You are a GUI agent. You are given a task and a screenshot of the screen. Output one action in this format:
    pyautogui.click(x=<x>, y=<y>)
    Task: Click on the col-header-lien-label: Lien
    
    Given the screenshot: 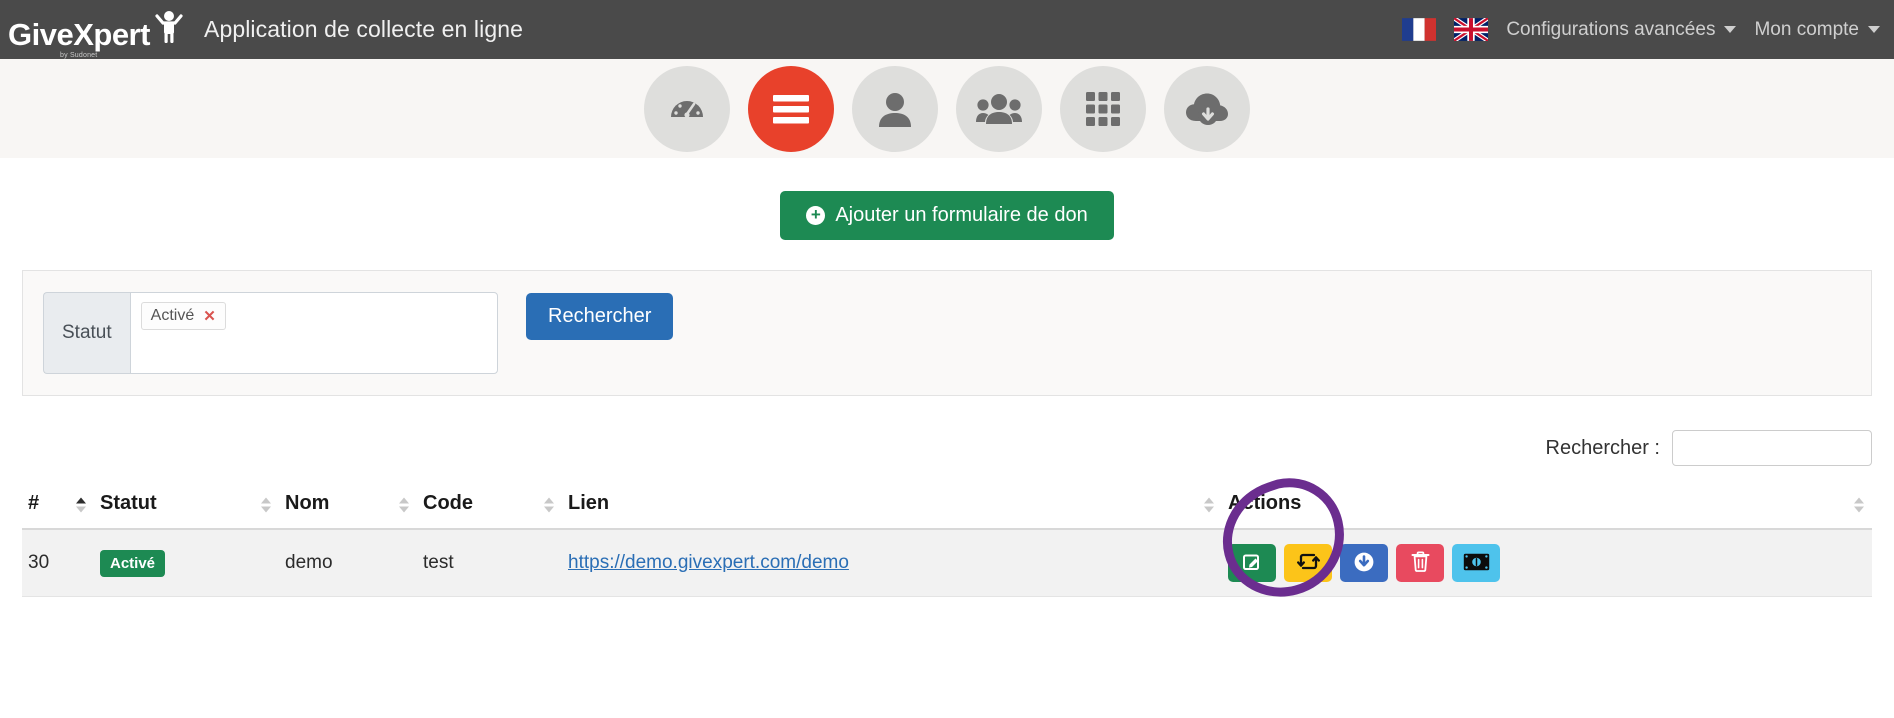 What is the action you would take?
    pyautogui.click(x=589, y=503)
    